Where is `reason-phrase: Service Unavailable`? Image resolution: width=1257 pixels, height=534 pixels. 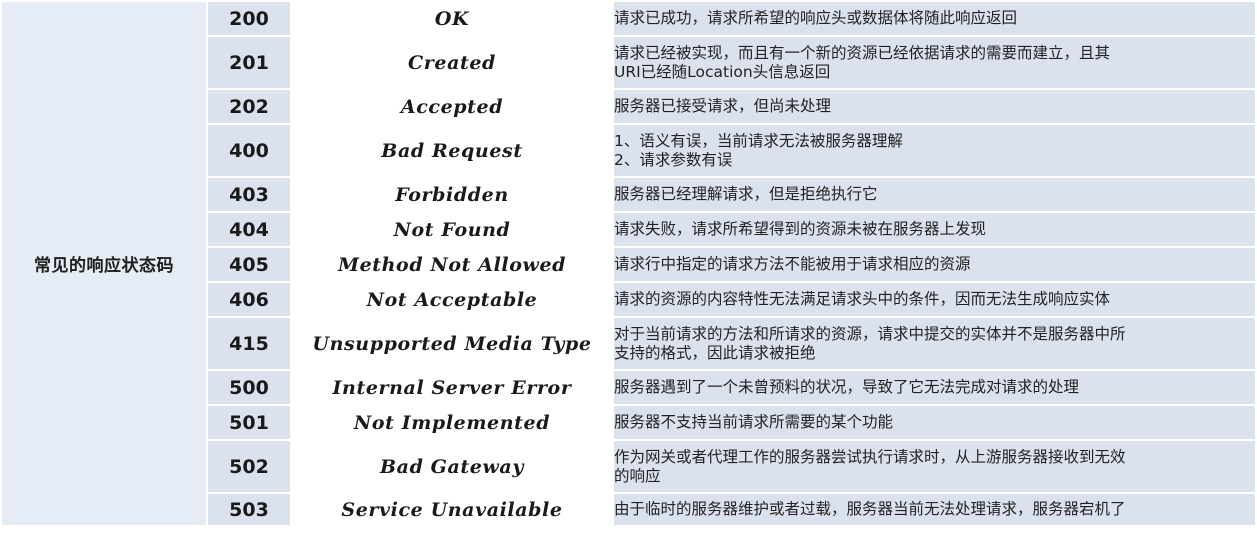 reason-phrase: Service Unavailable is located at coordinates (452, 509).